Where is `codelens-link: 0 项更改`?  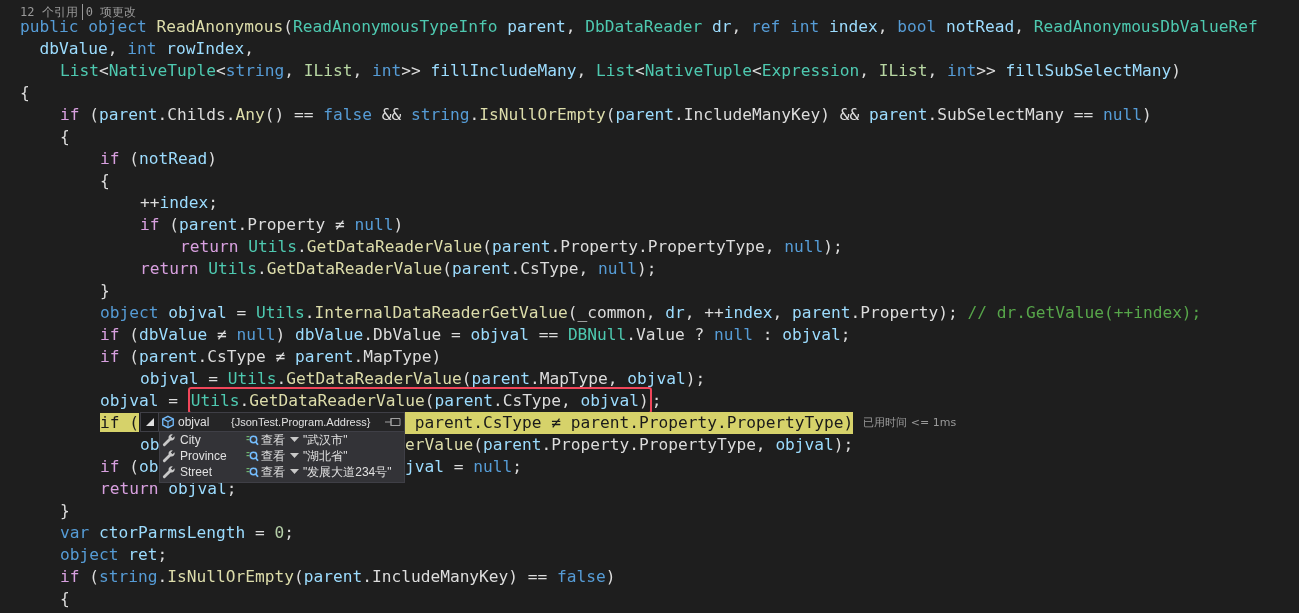
codelens-link: 0 项更改 is located at coordinates (109, 12).